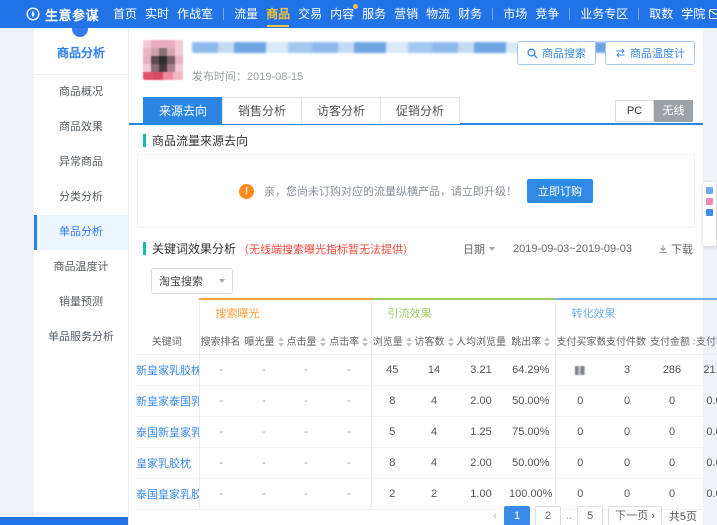 Image resolution: width=717 pixels, height=525 pixels. What do you see at coordinates (481, 370) in the screenshot?
I see `table-cell: 3.21` at bounding box center [481, 370].